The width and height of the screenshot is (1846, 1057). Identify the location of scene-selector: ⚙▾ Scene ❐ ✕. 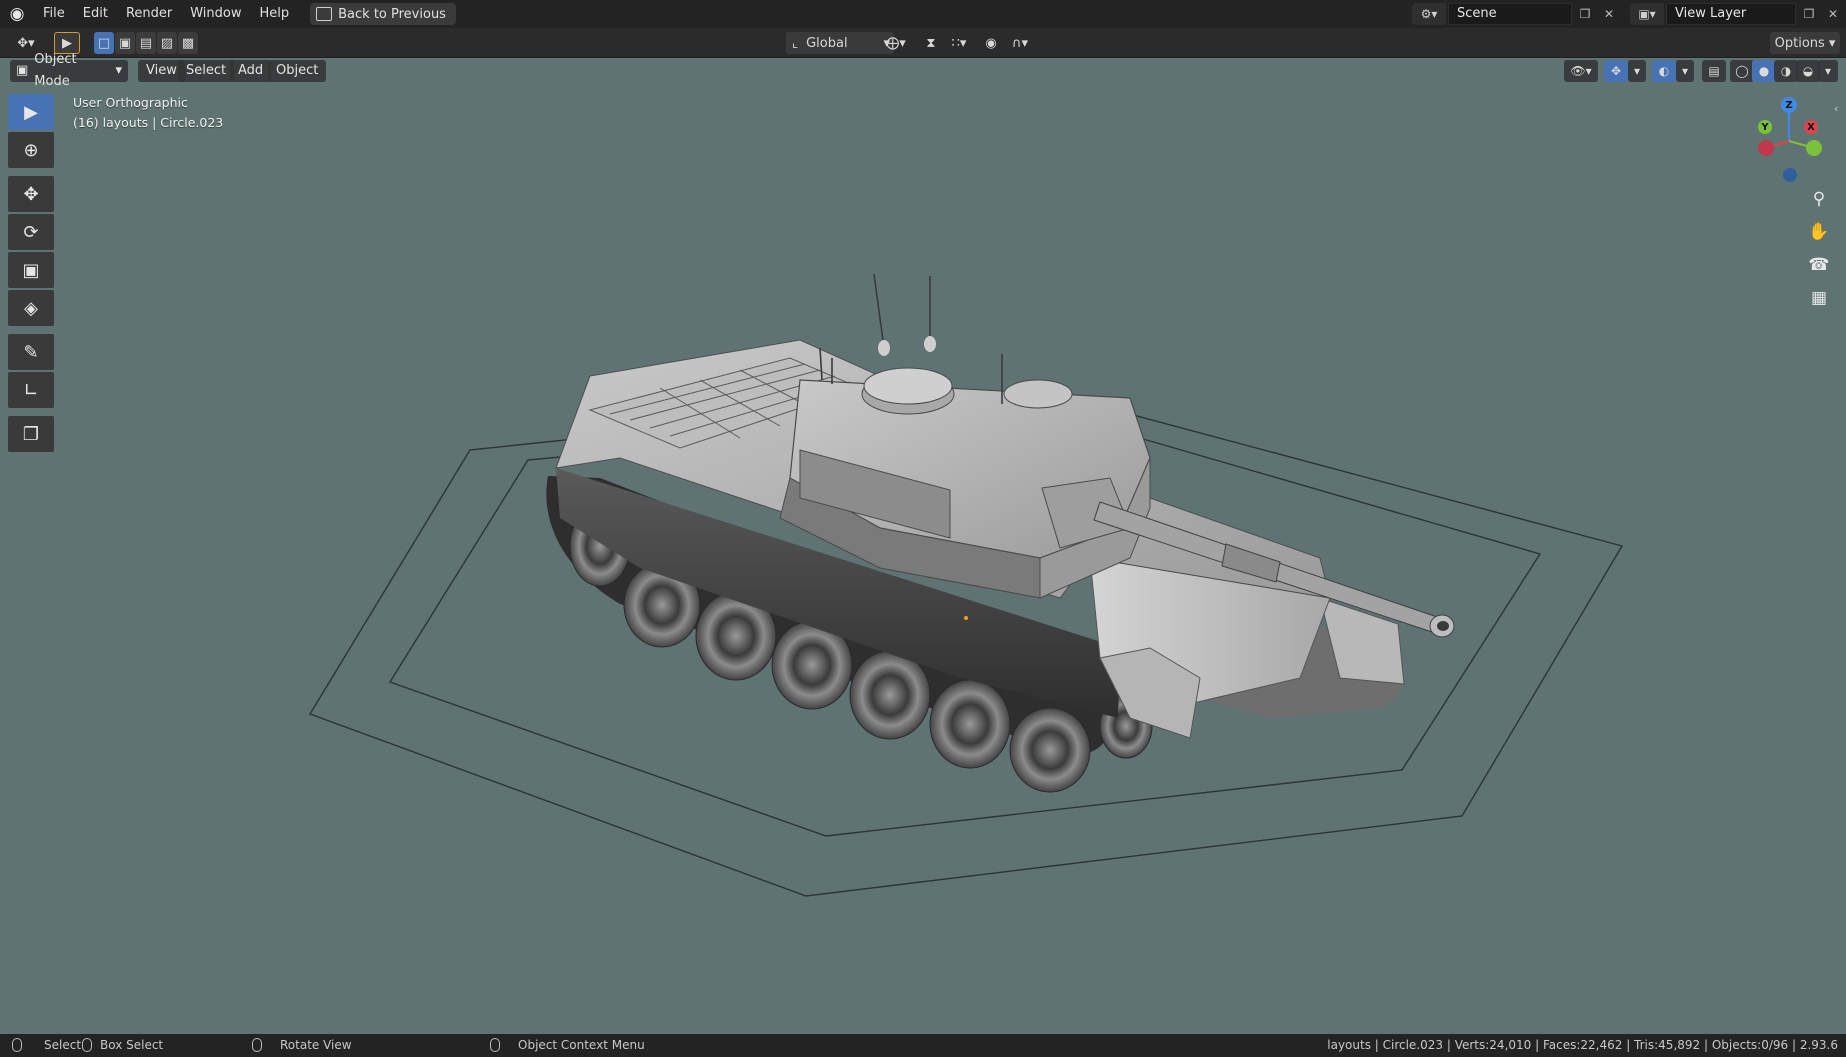
(1516, 14).